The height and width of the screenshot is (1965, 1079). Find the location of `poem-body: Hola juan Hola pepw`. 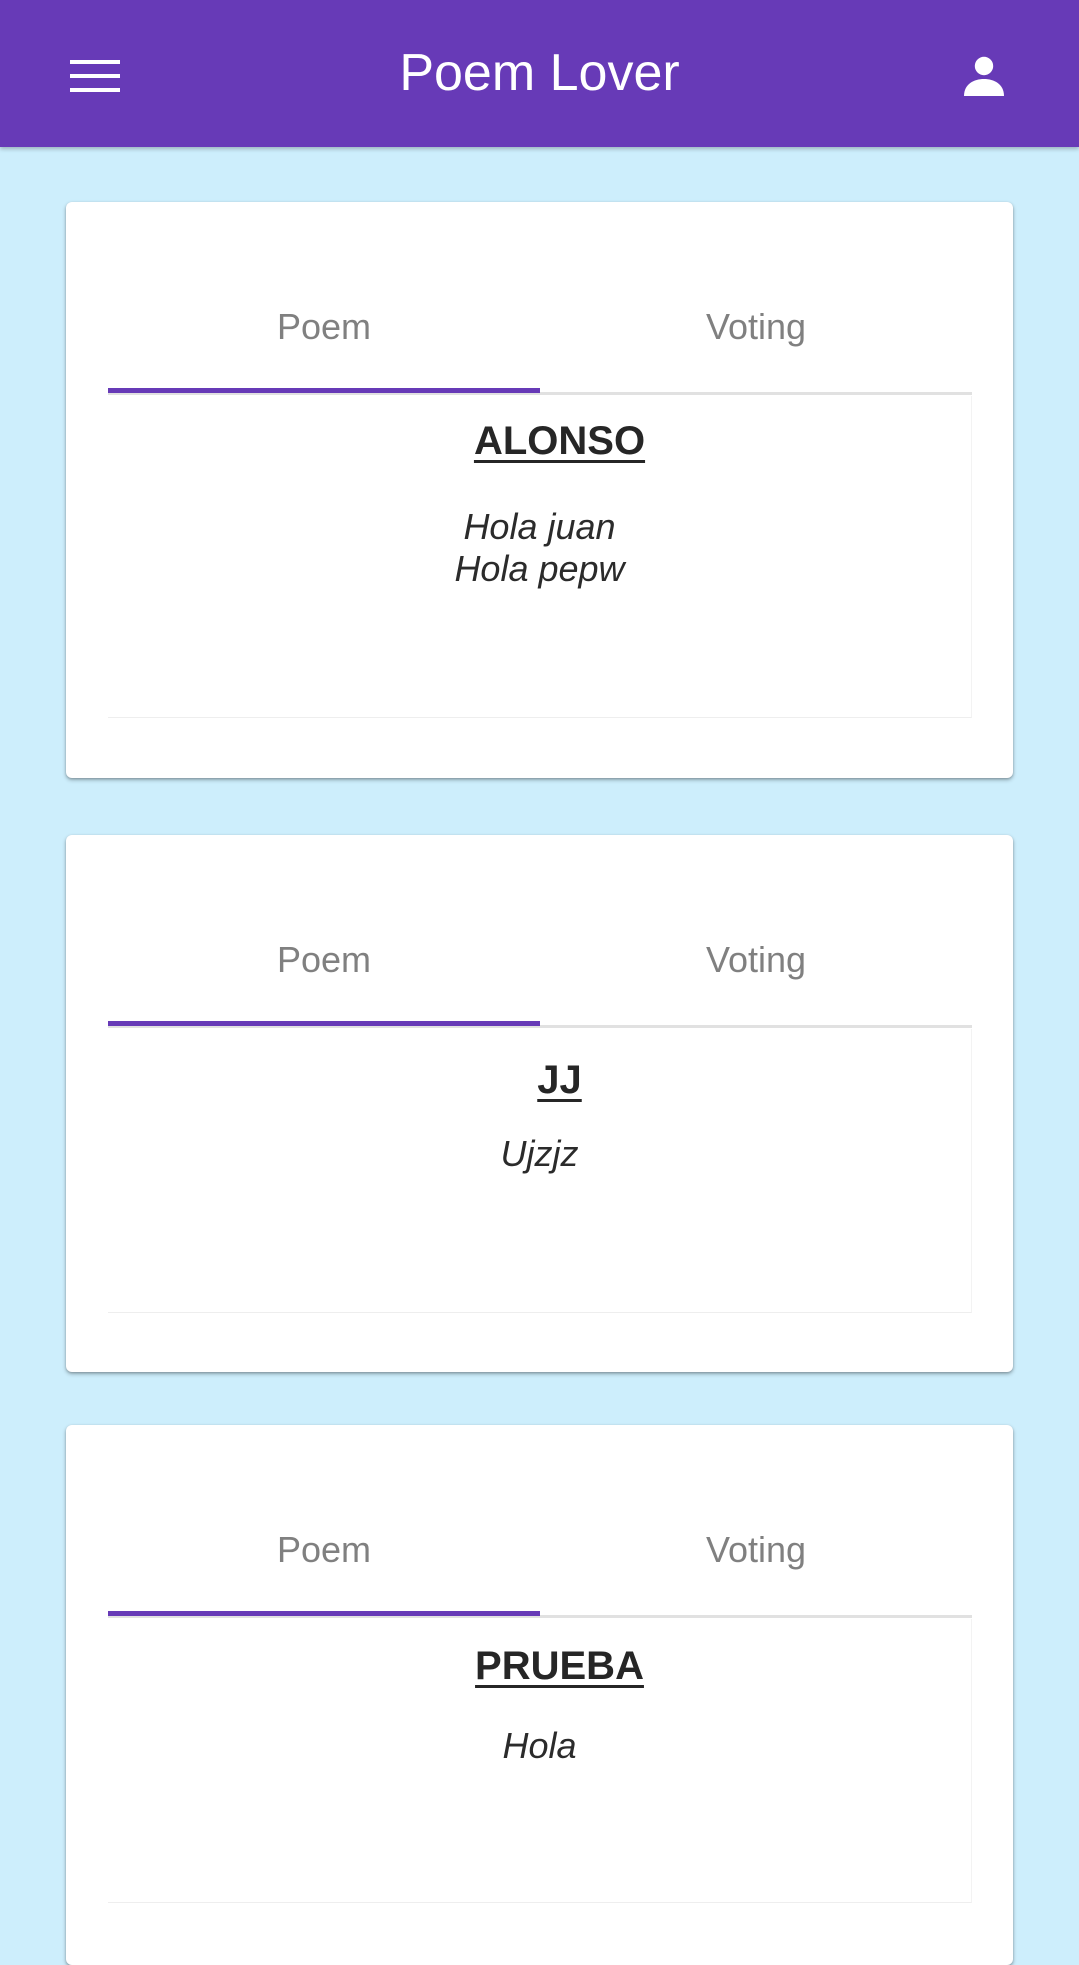

poem-body: Hola juan Hola pepw is located at coordinates (539, 548).